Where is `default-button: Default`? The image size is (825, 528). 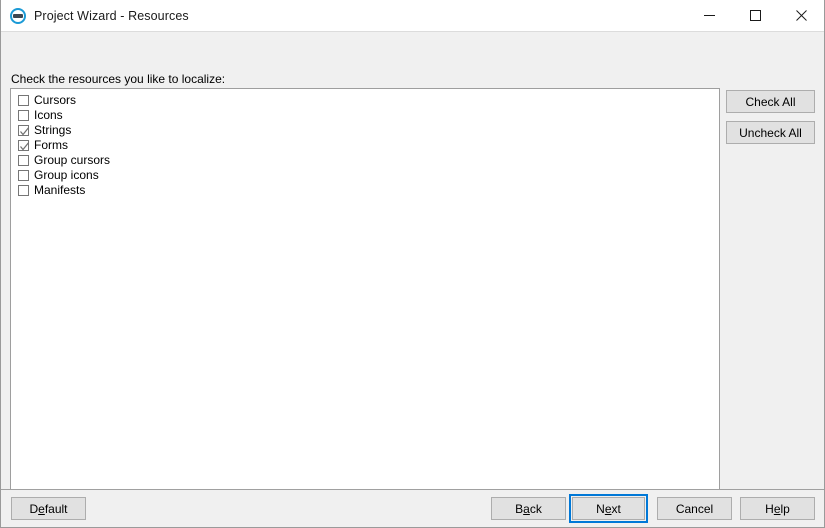 default-button: Default is located at coordinates (48, 508).